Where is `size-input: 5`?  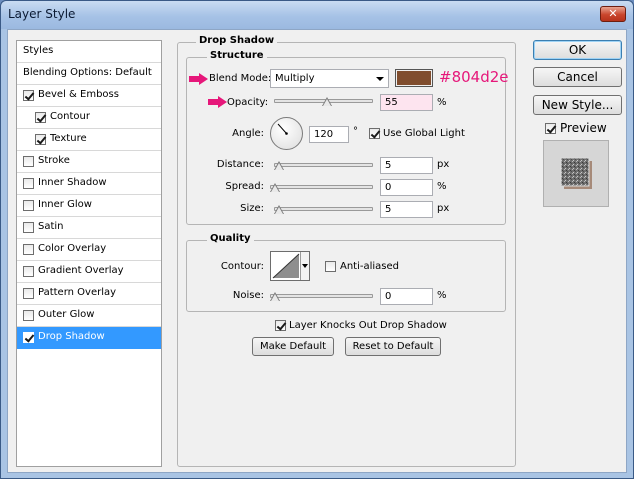
size-input: 5 is located at coordinates (406, 209).